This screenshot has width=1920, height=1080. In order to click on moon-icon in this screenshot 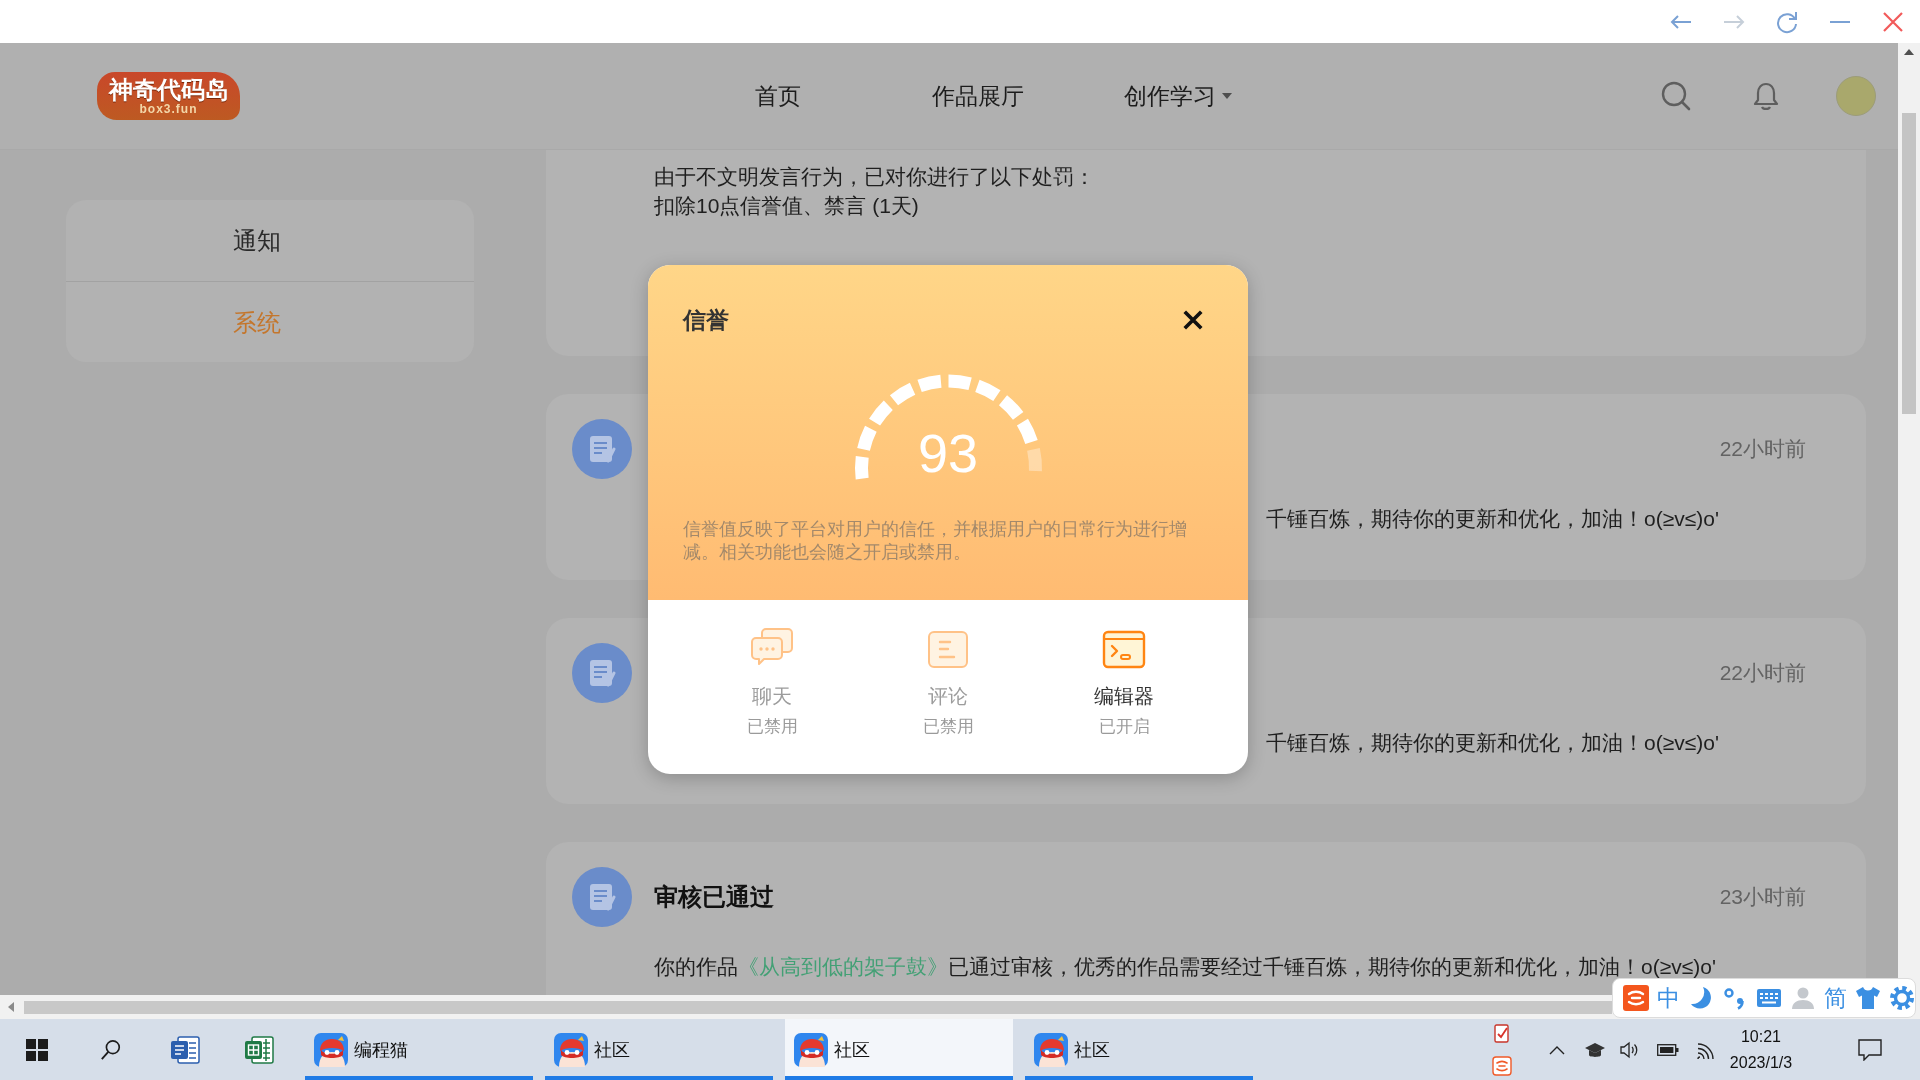, I will do `click(1701, 998)`.